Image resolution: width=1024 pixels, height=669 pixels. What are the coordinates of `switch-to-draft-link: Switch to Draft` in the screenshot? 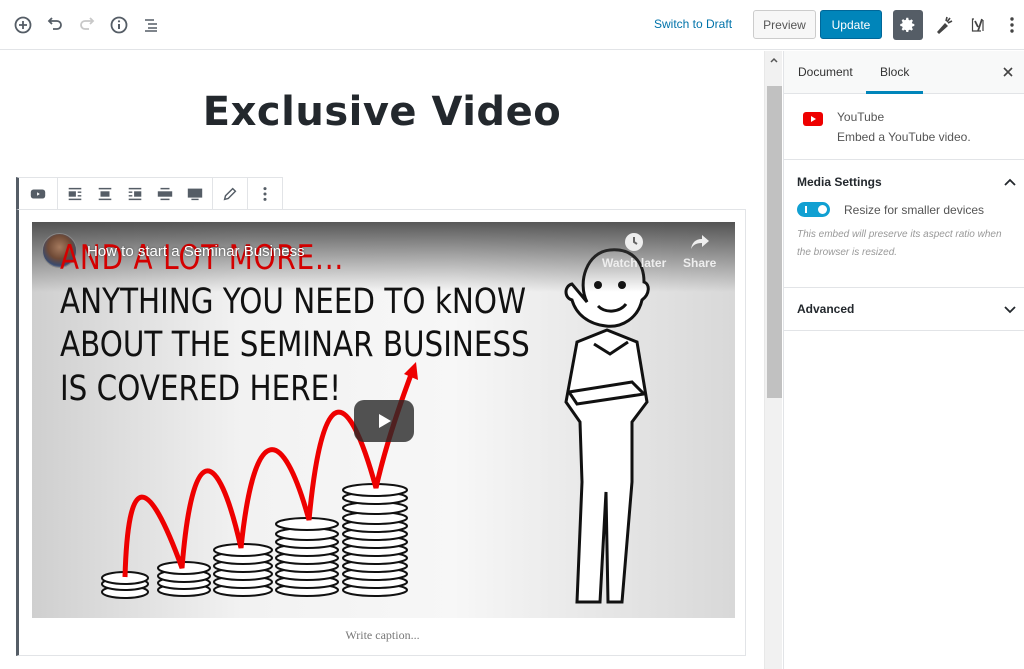 It's located at (693, 24).